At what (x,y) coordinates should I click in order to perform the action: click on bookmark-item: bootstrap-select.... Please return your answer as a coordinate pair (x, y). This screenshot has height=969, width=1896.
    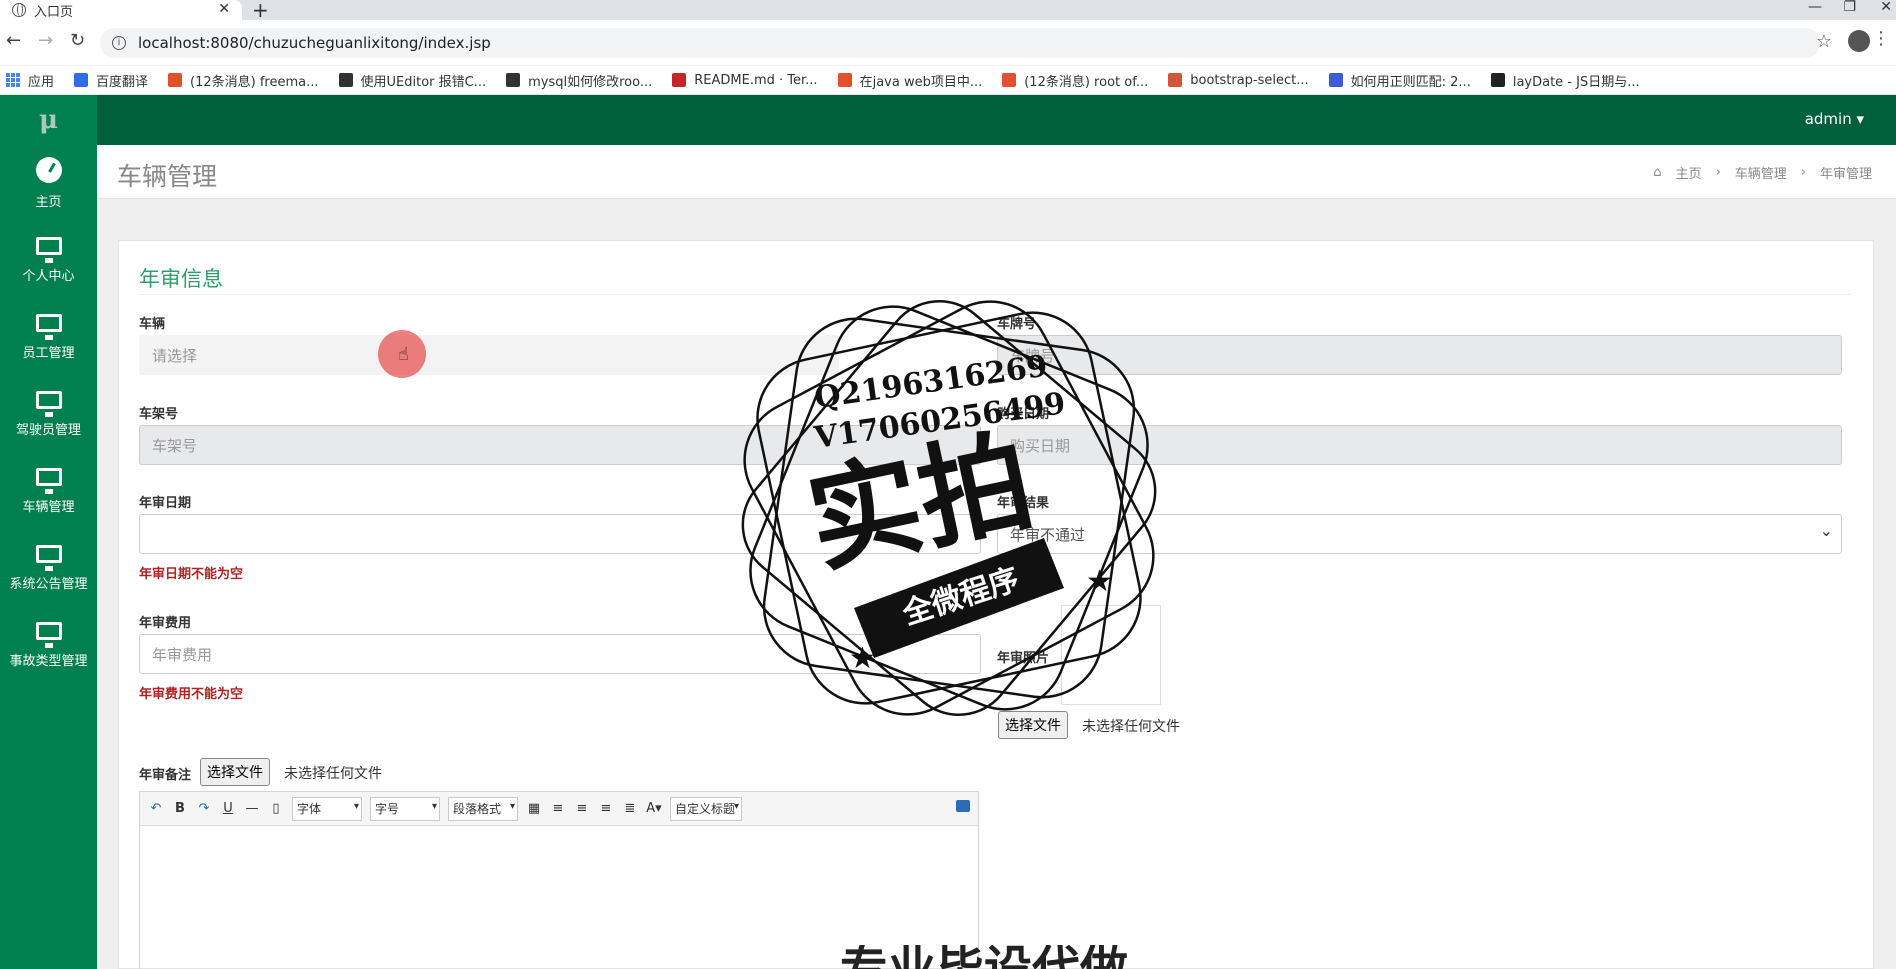
    Looking at the image, I should click on (1238, 80).